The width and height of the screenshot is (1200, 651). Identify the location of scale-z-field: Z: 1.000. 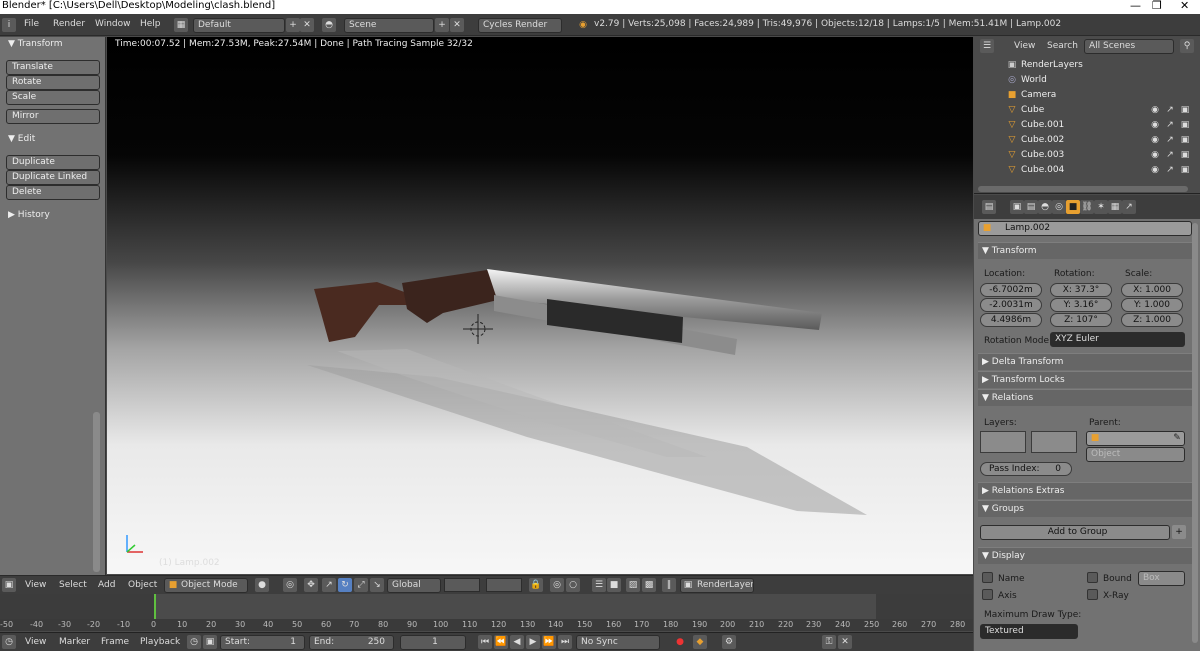
(1152, 320).